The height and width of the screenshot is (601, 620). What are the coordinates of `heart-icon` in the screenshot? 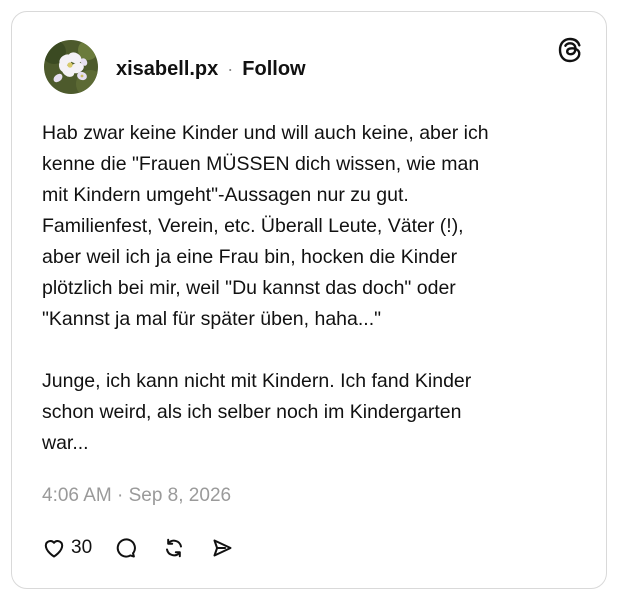 It's located at (54, 549).